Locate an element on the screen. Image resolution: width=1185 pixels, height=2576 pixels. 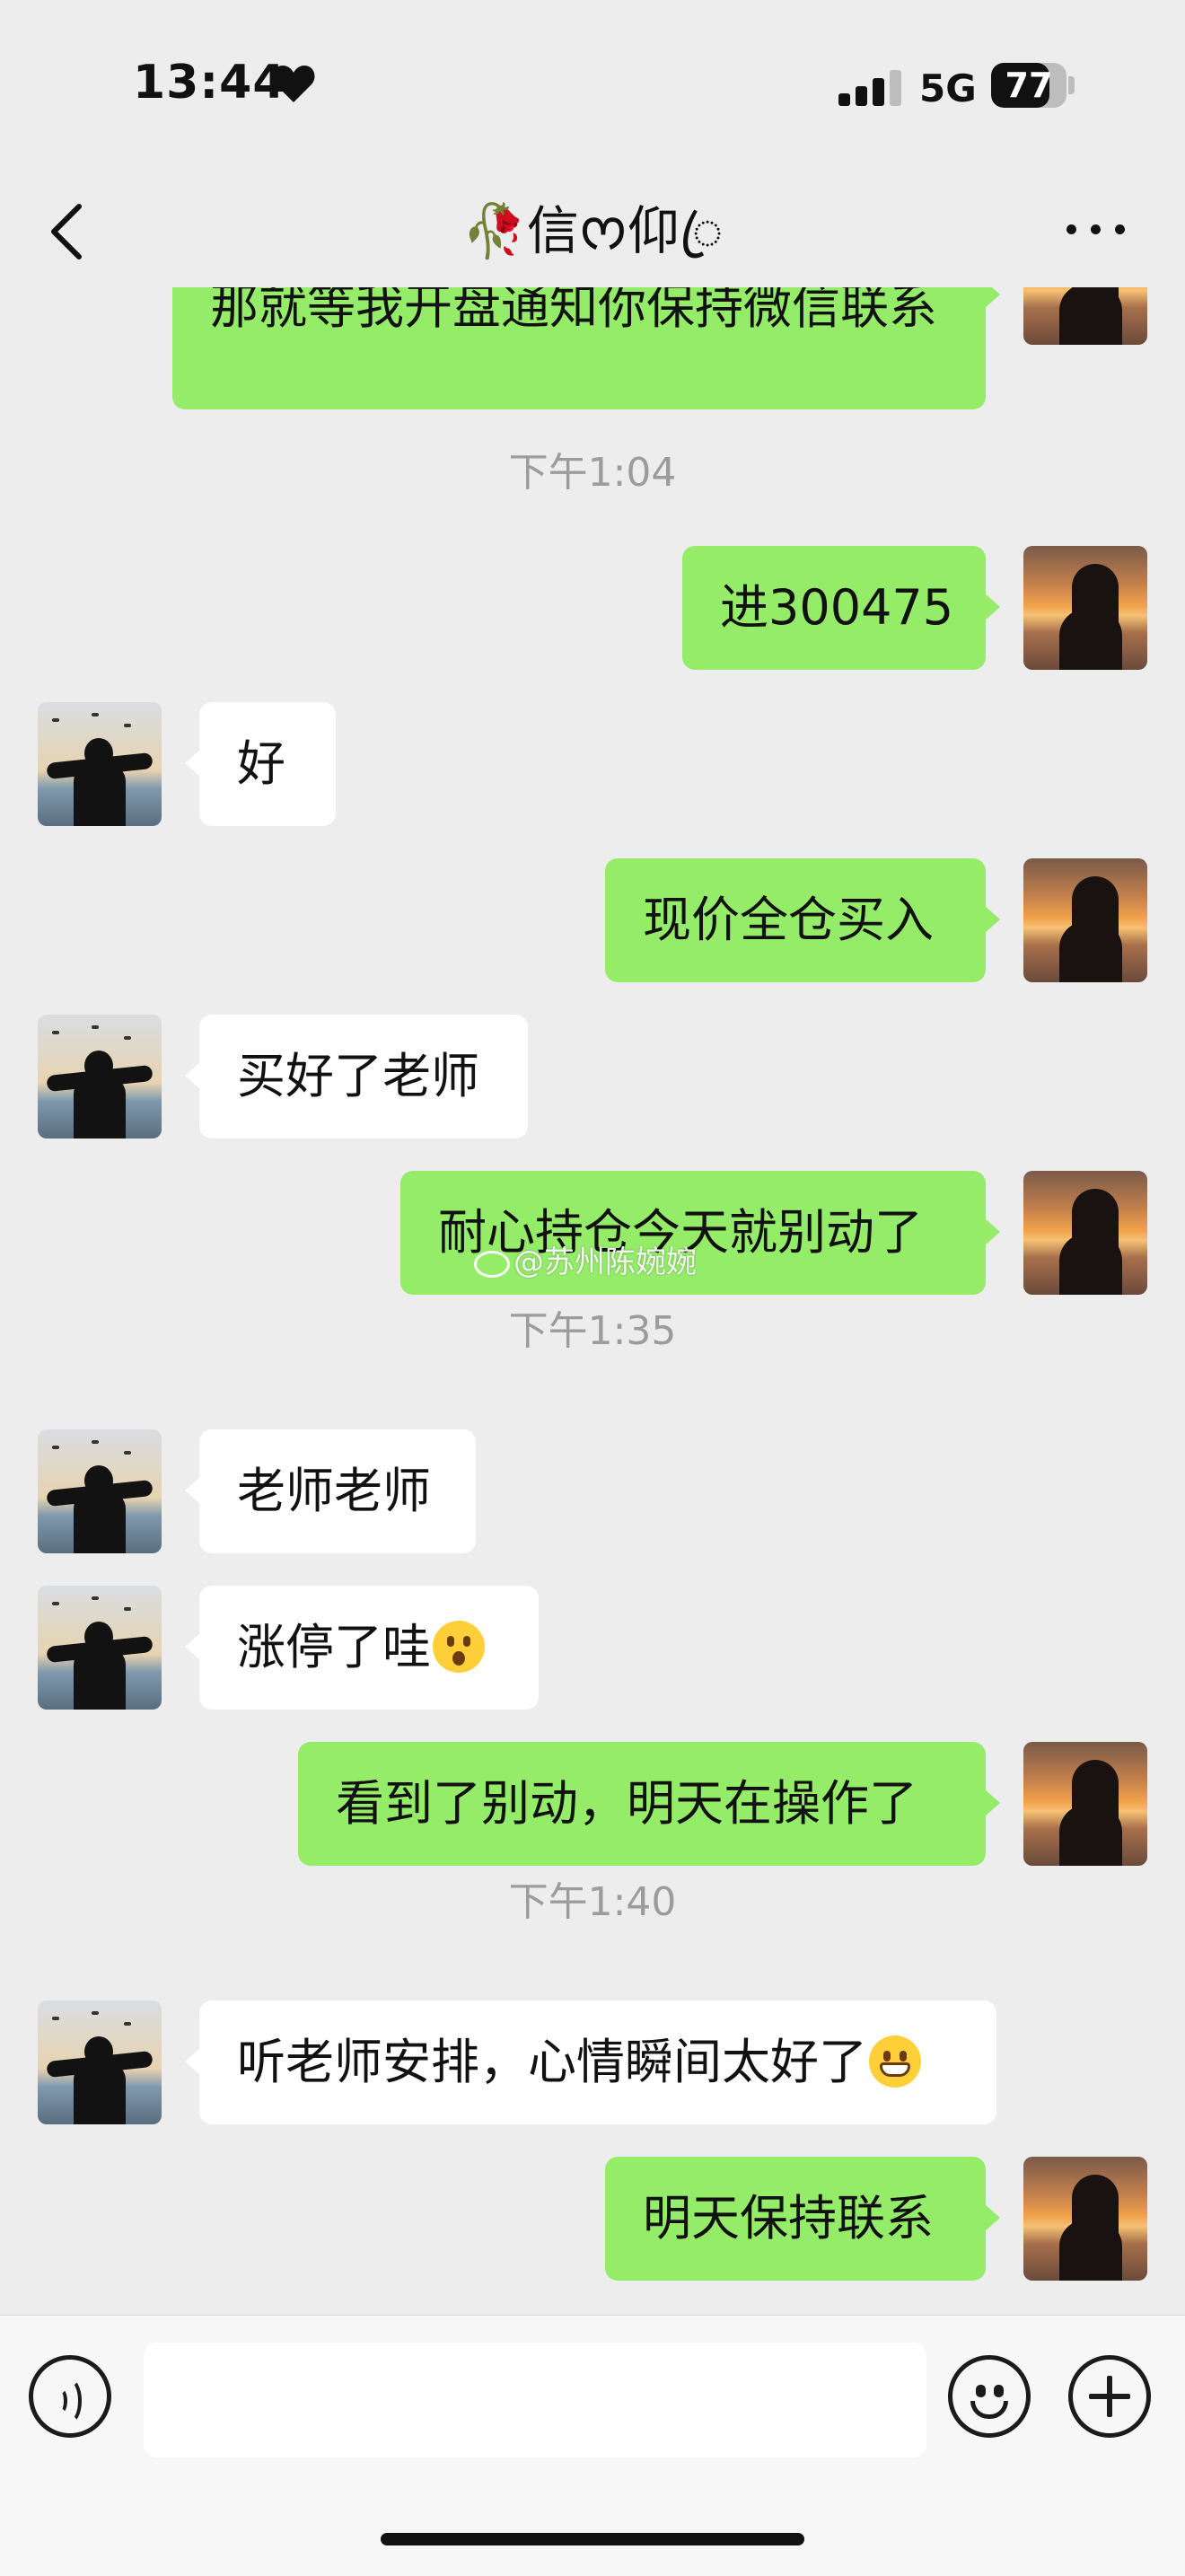
grimacing-face-emoji is located at coordinates (895, 2061).